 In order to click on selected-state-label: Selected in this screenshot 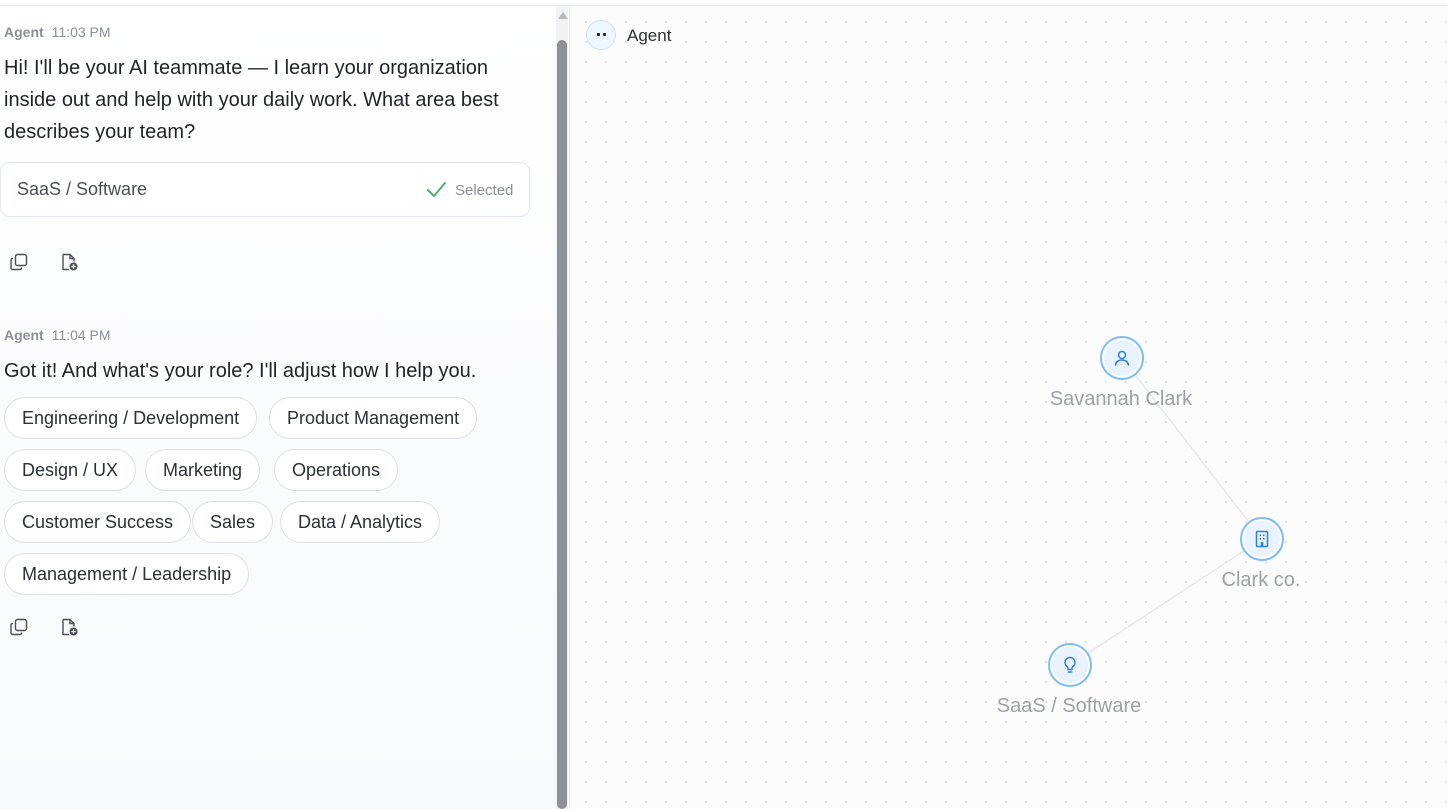, I will do `click(484, 190)`.